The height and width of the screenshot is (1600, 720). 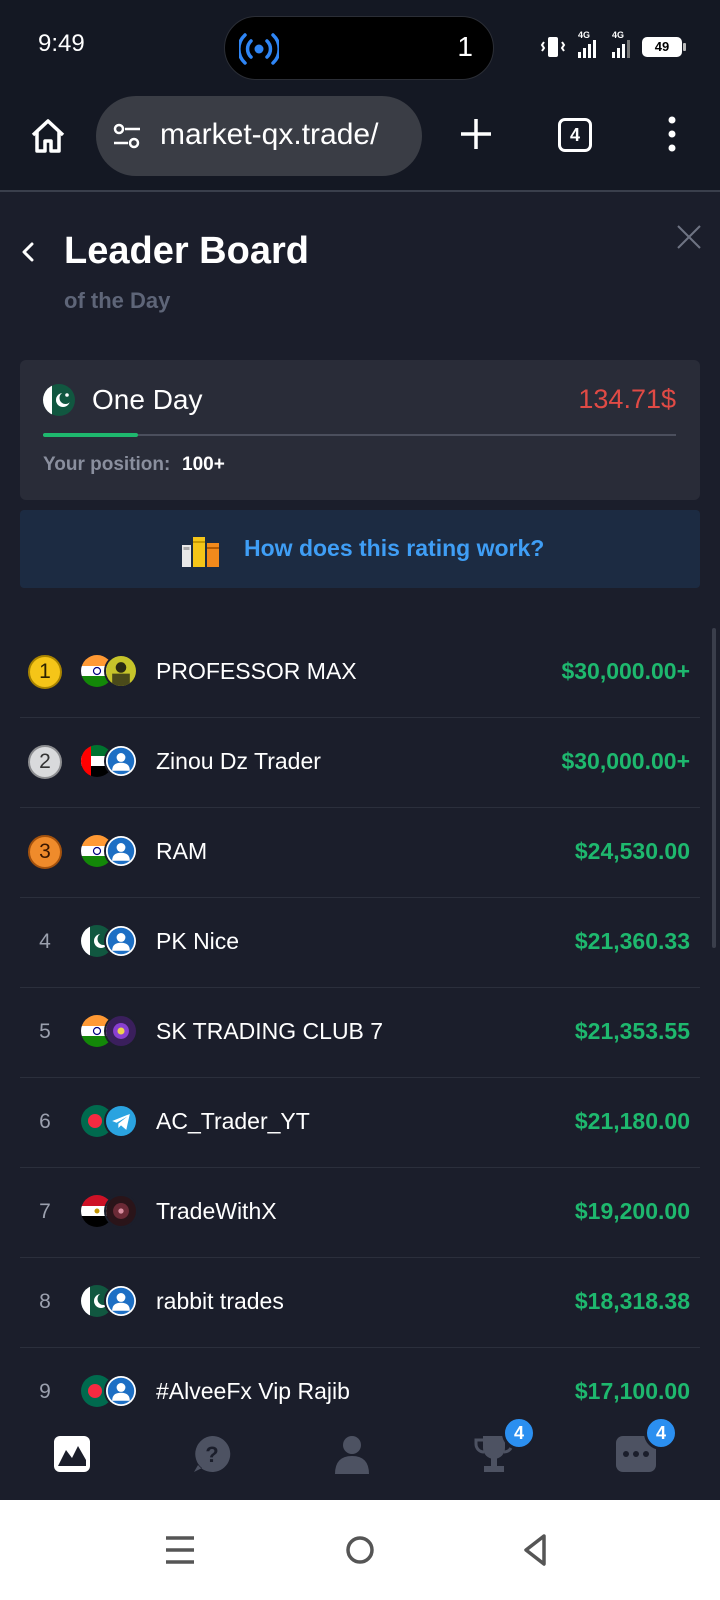 I want to click on tab-switcher-button: 4, so click(x=575, y=135).